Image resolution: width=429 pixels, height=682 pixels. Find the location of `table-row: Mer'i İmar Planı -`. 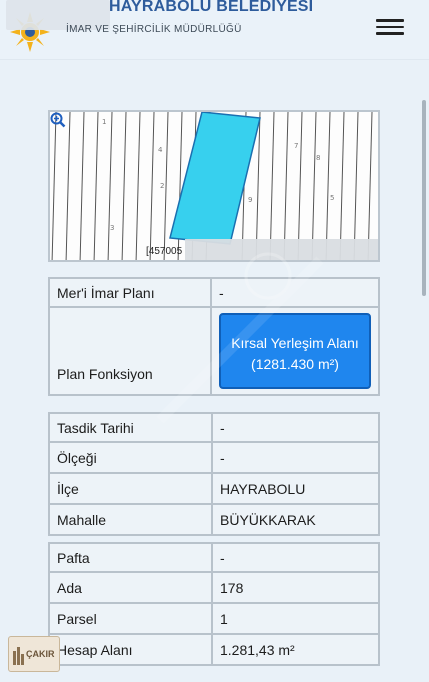

table-row: Mer'i İmar Planı - is located at coordinates (214, 292).